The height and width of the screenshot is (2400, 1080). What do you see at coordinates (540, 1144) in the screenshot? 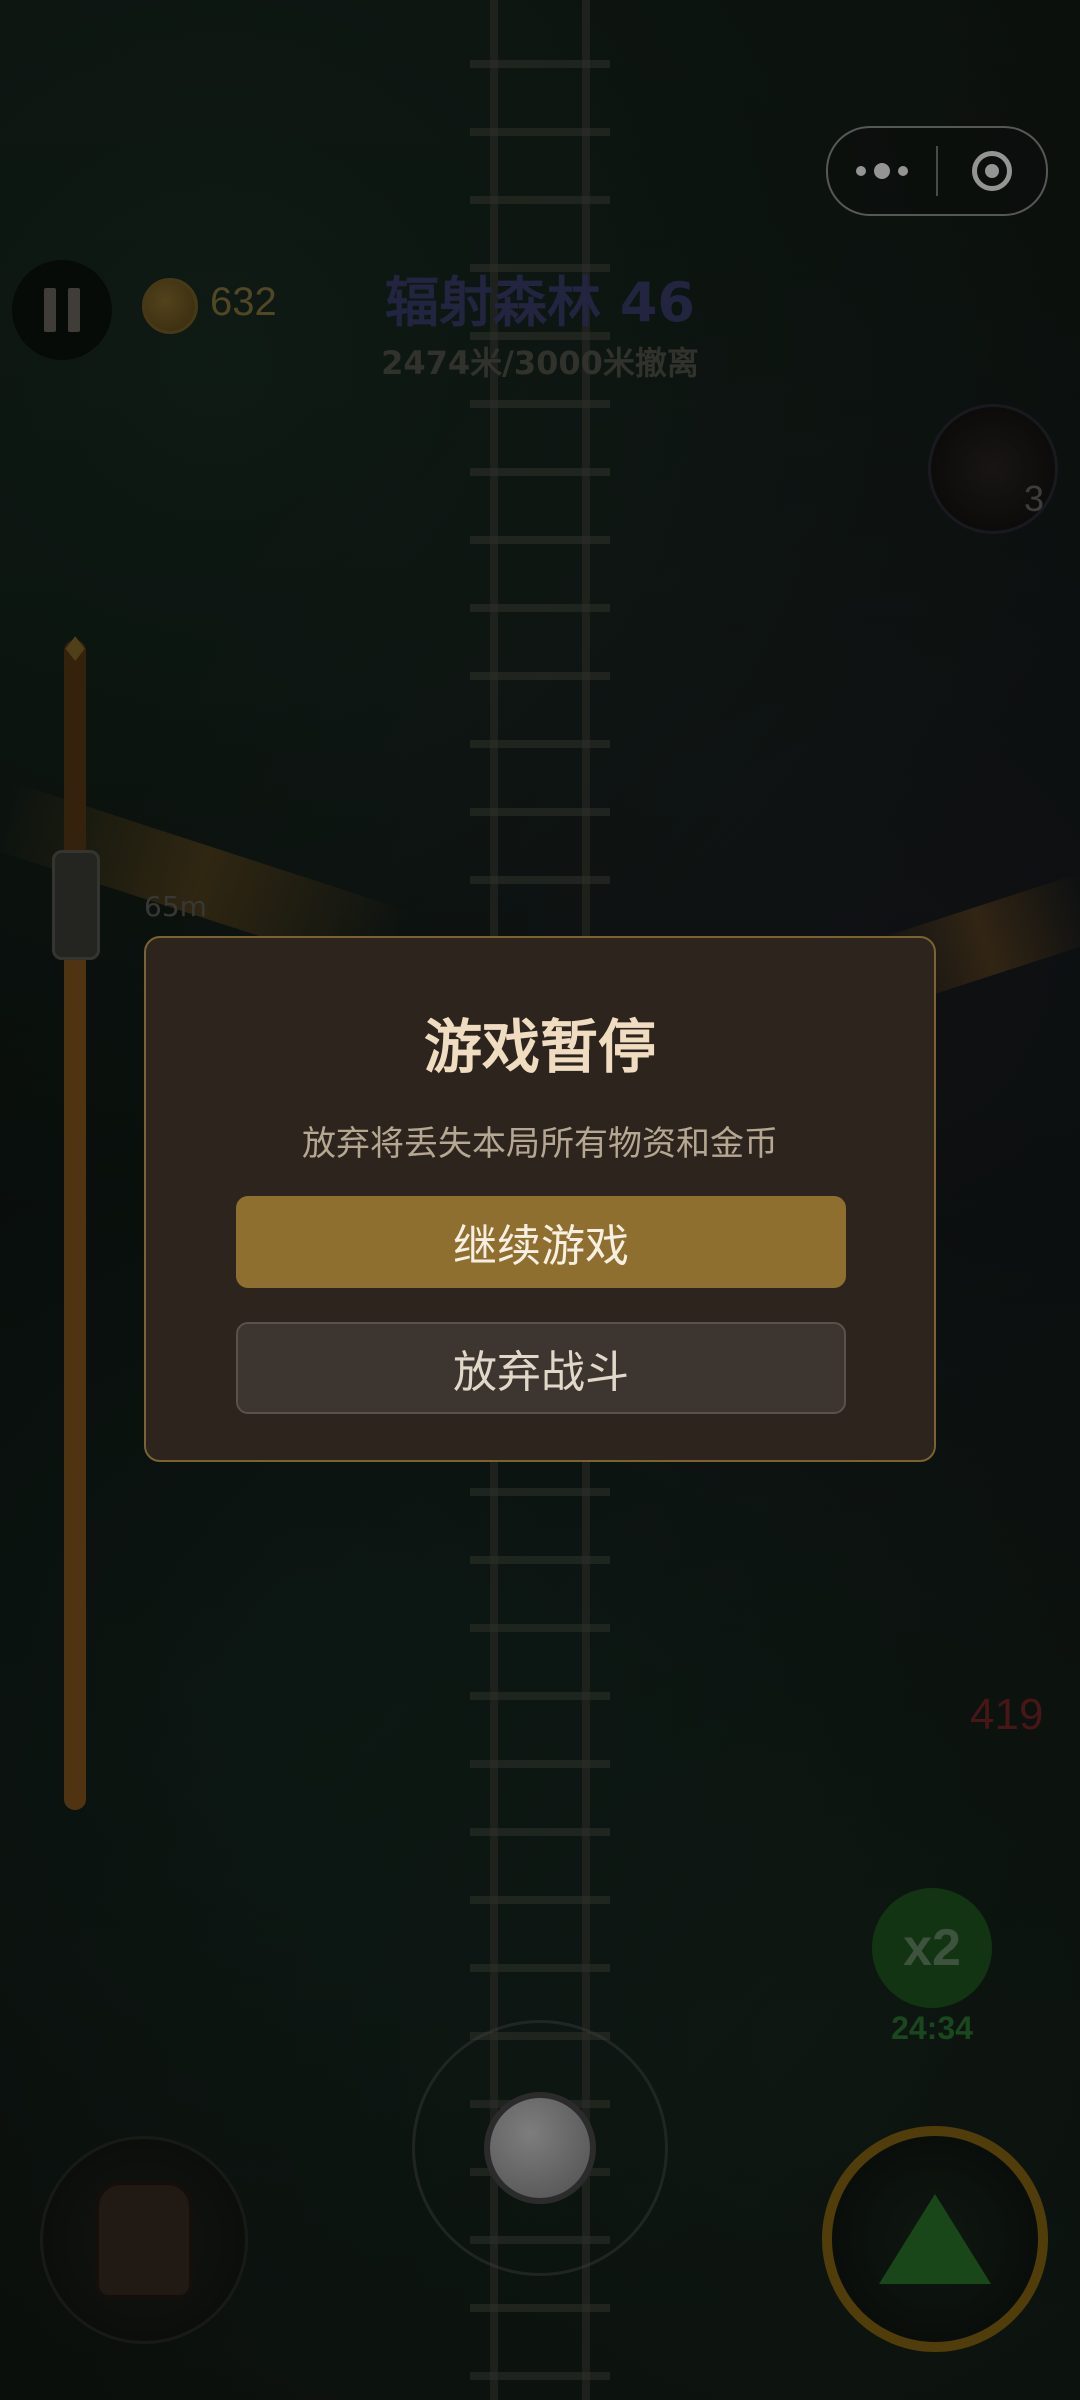
I see `dialog-warning-text: 放弃将丢失本局所有物资和金币` at bounding box center [540, 1144].